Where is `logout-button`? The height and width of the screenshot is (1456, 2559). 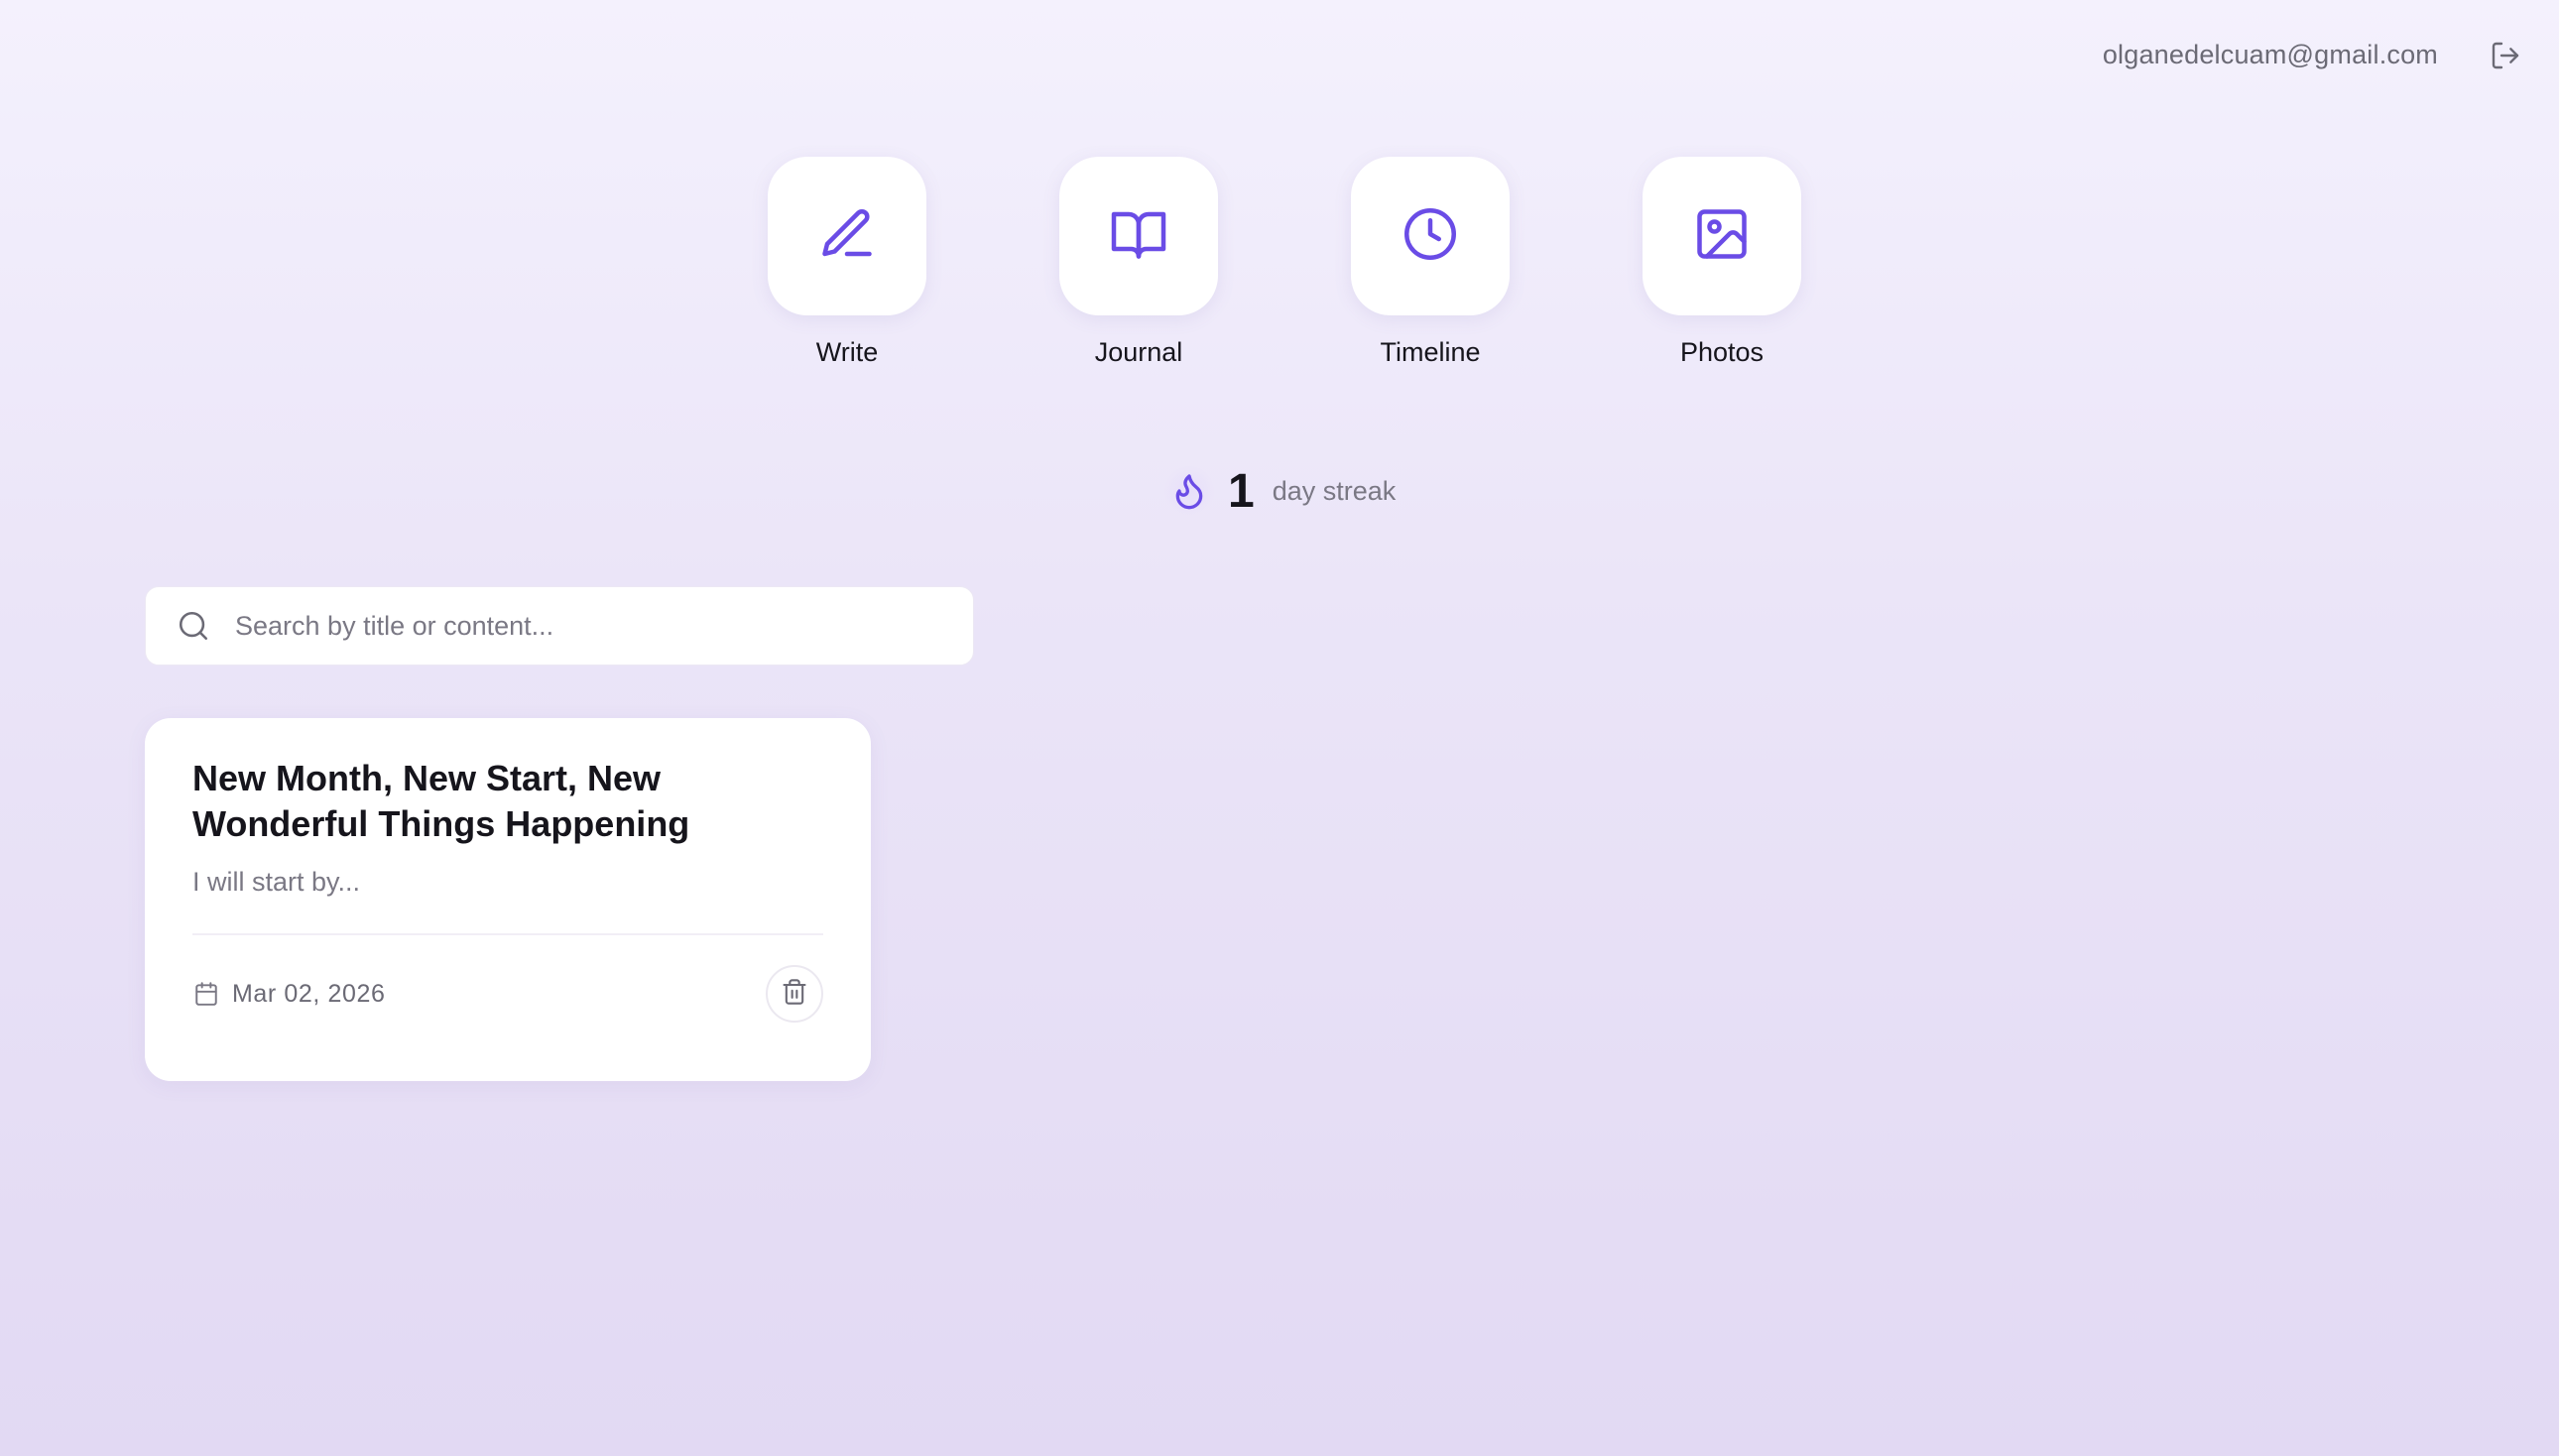
logout-button is located at coordinates (2506, 57).